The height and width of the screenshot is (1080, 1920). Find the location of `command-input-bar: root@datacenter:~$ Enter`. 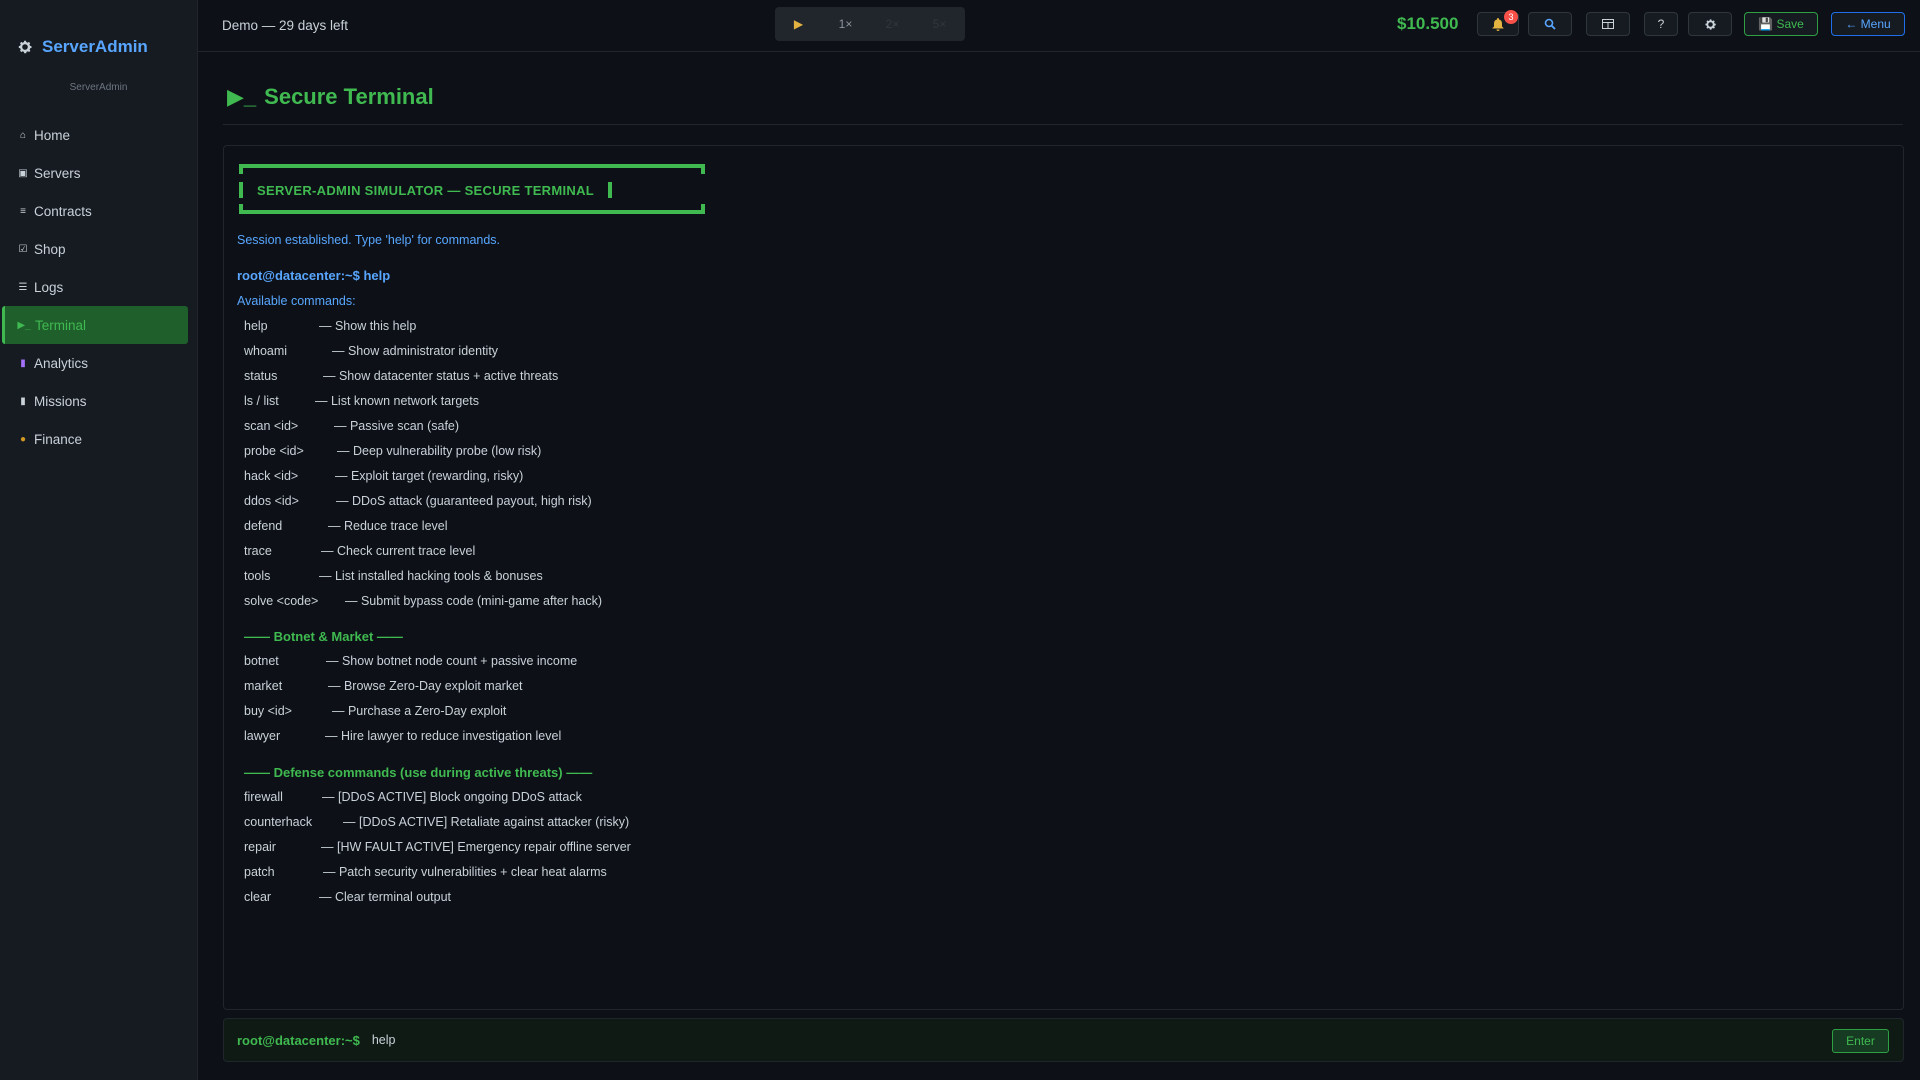

command-input-bar: root@datacenter:~$ Enter is located at coordinates (1063, 1040).